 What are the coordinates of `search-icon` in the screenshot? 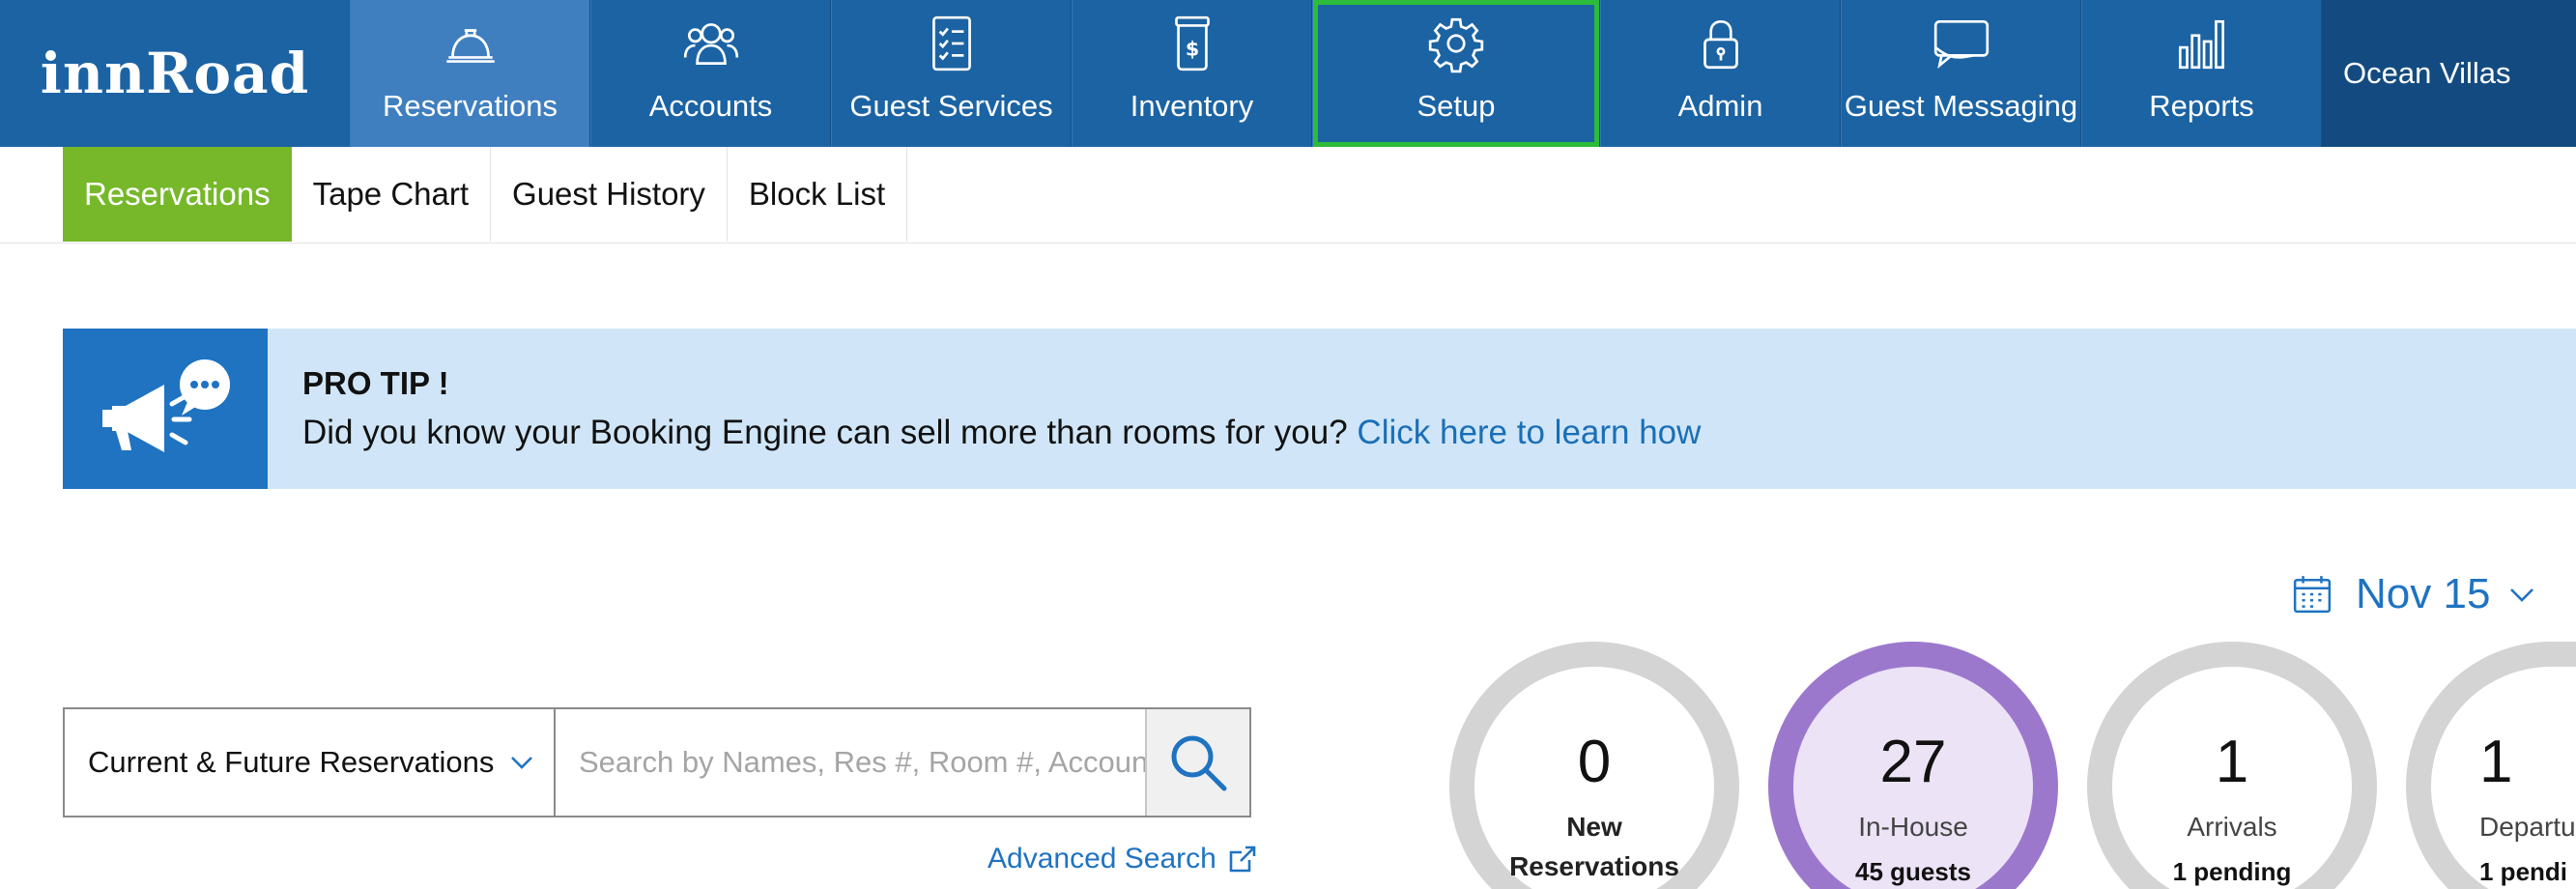 It's located at (1199, 763).